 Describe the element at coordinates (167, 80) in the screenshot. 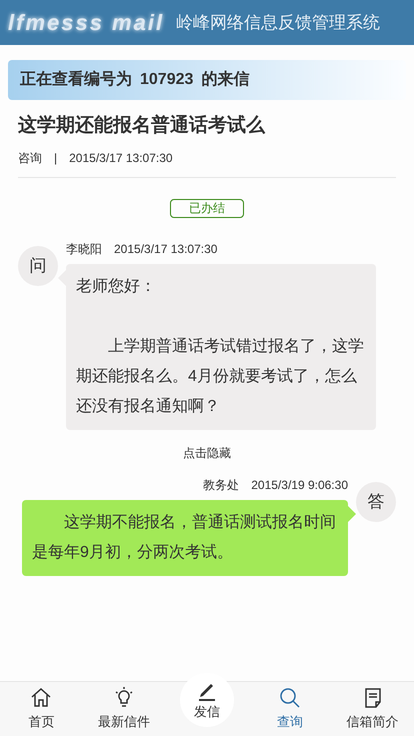

I see `letter-number: 107923` at that location.